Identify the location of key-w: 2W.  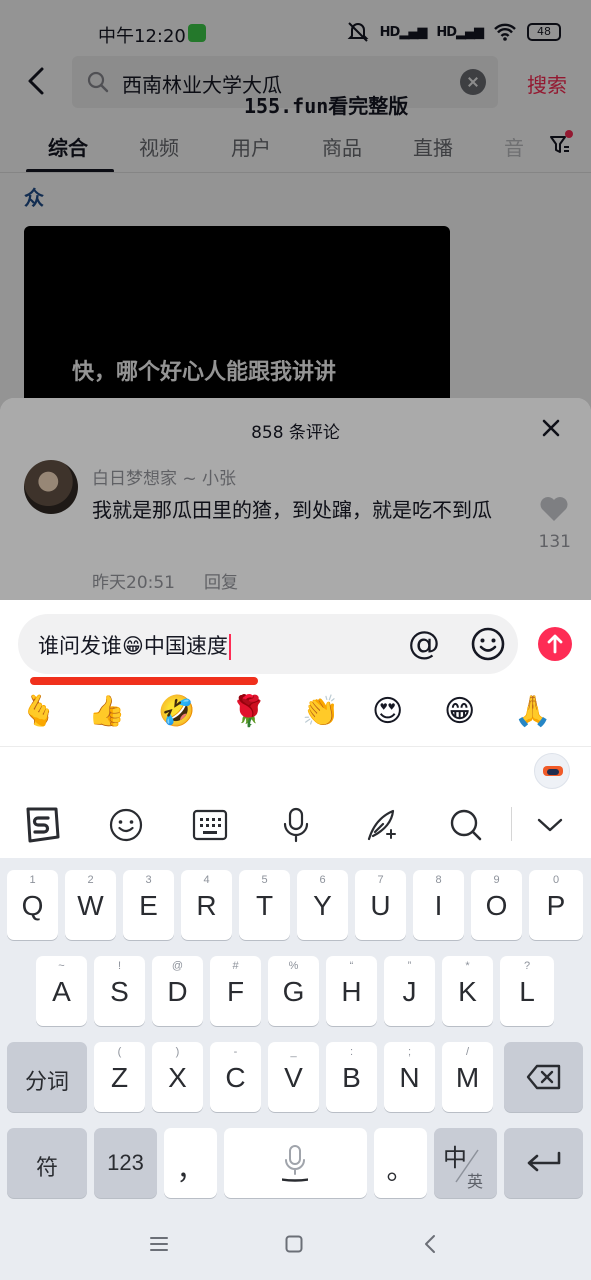
(90, 905).